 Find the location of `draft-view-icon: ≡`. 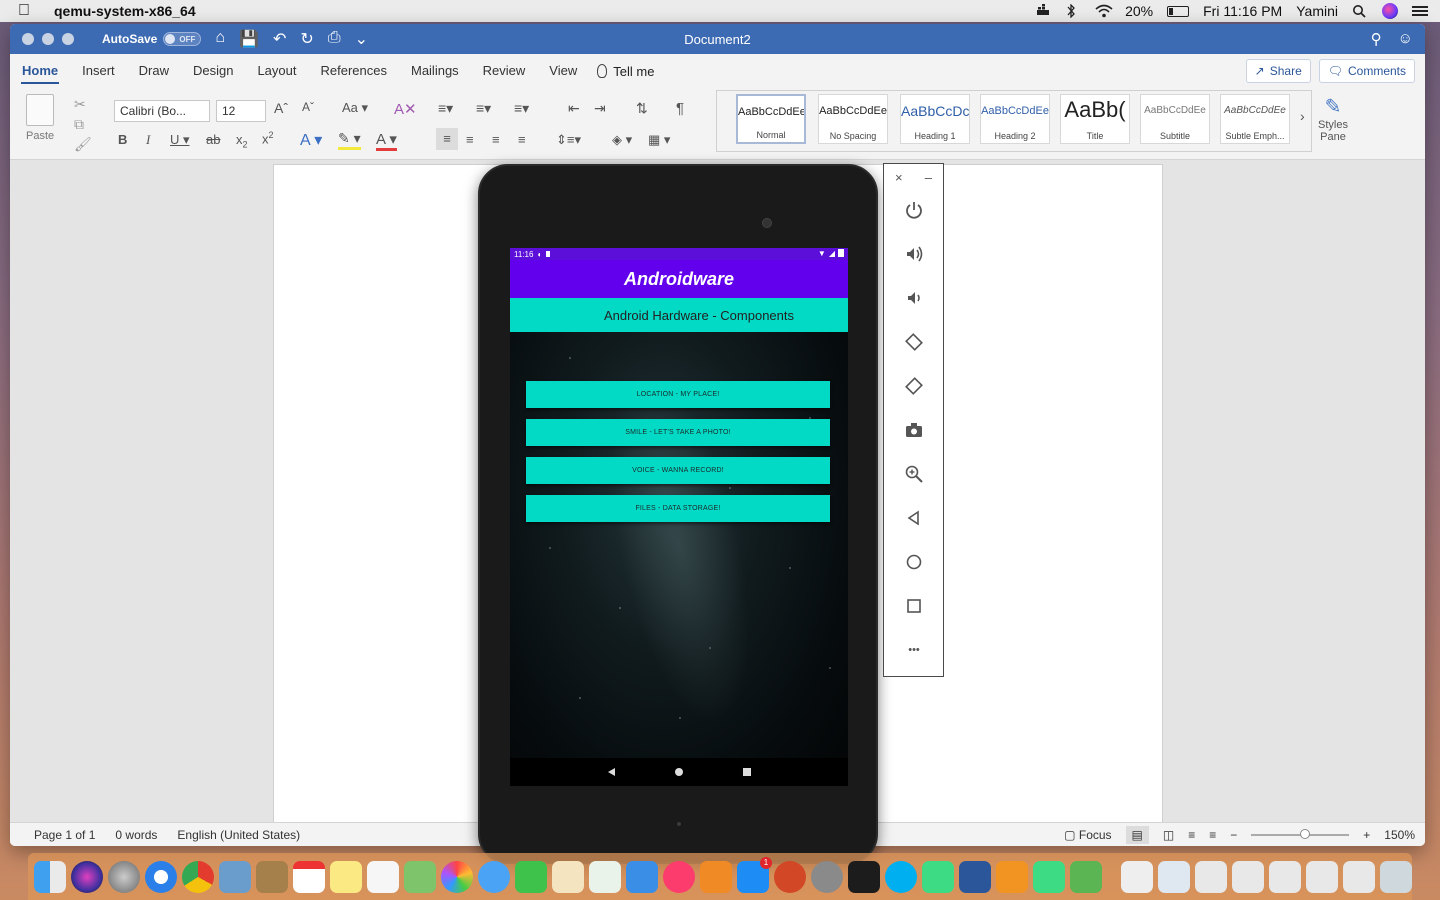

draft-view-icon: ≡ is located at coordinates (1212, 835).